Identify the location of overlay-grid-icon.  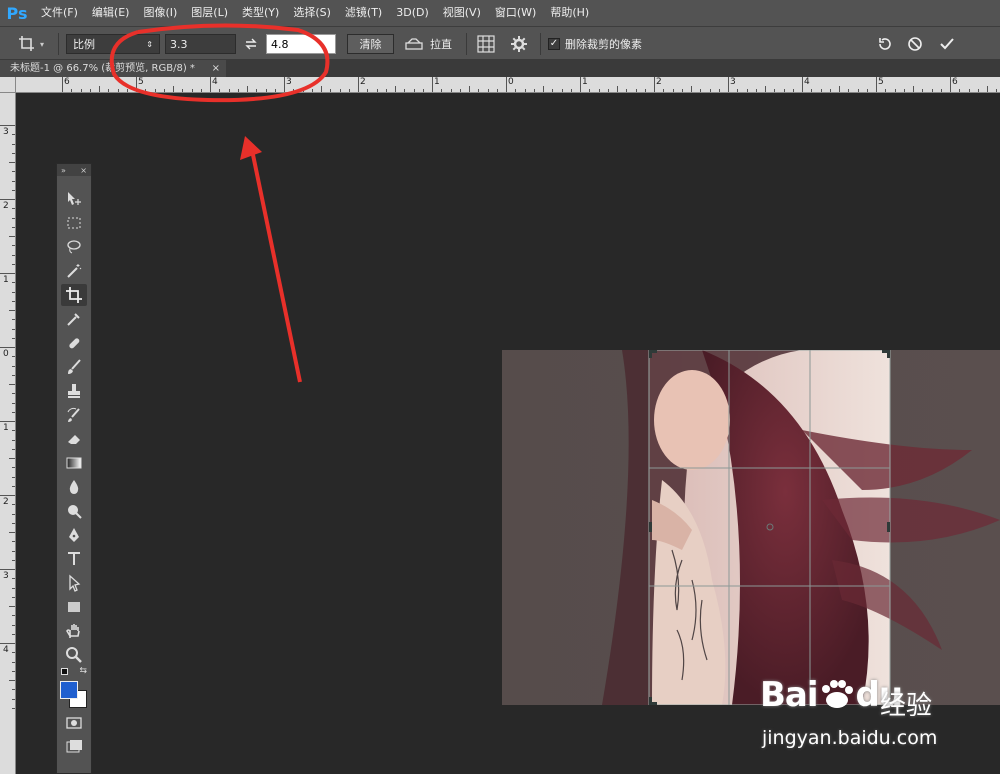
(486, 44).